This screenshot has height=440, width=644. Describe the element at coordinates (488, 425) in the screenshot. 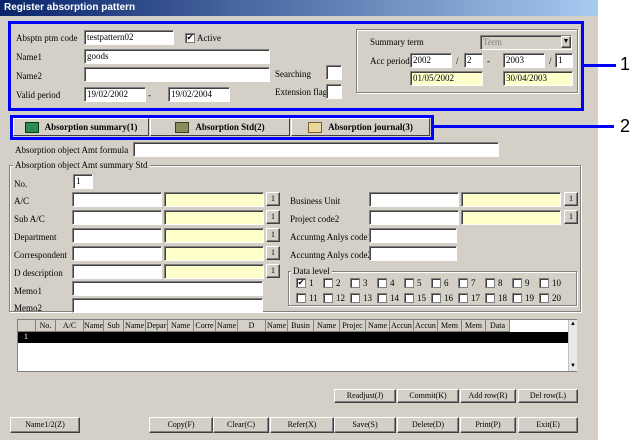

I see `print-button: Print(P)` at that location.